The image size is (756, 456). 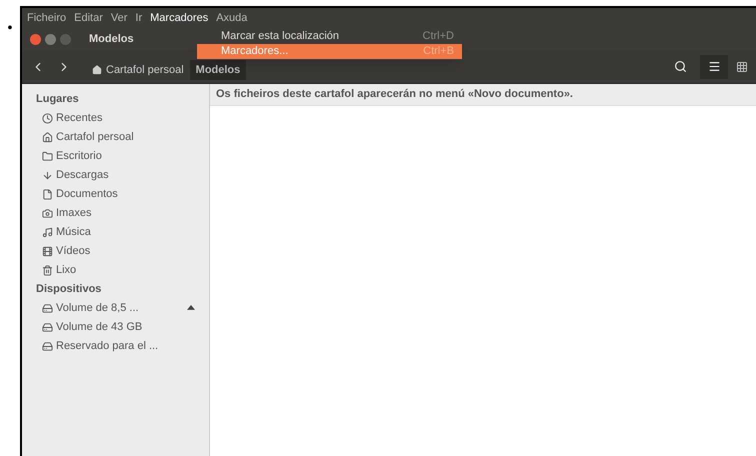 I want to click on breadcrumb-button: Cartafol persoal, so click(x=138, y=70).